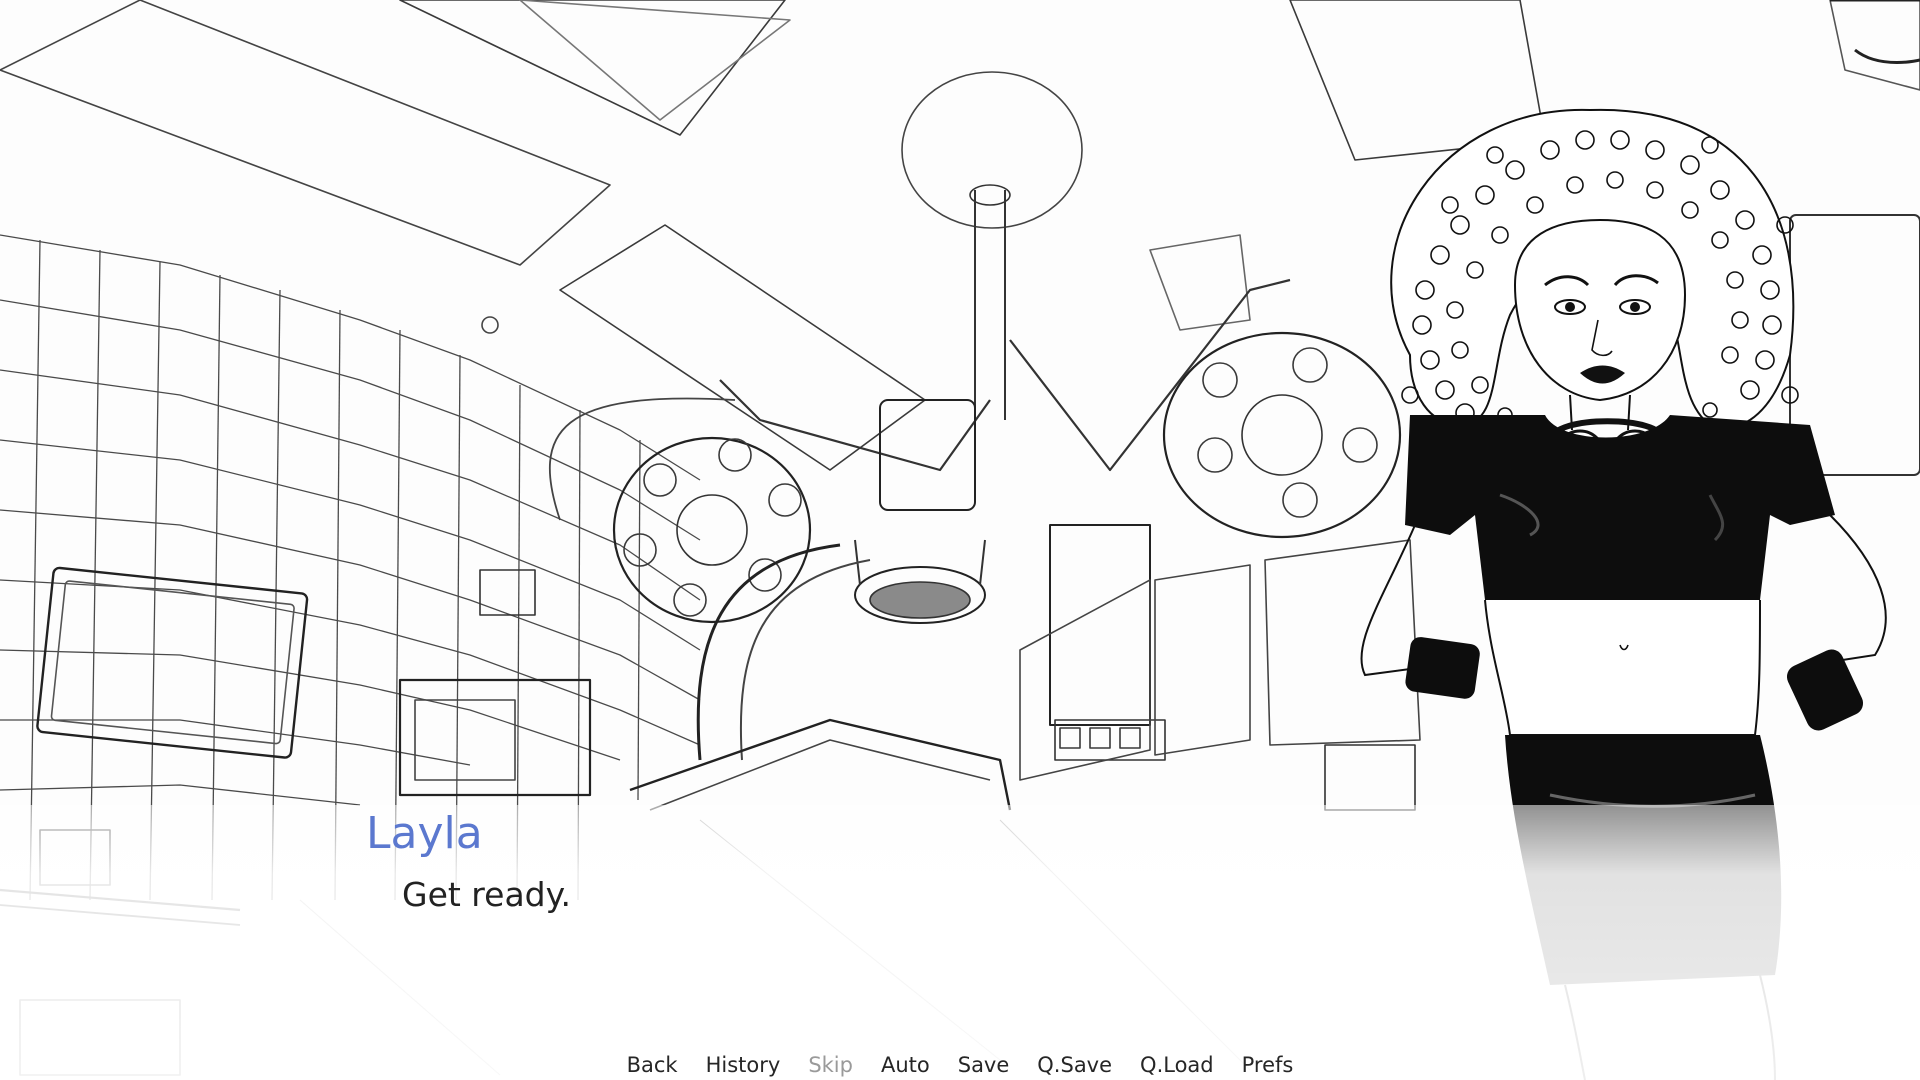 The height and width of the screenshot is (1080, 1920). What do you see at coordinates (1074, 1065) in the screenshot?
I see `quick-save-button: Q.Save` at bounding box center [1074, 1065].